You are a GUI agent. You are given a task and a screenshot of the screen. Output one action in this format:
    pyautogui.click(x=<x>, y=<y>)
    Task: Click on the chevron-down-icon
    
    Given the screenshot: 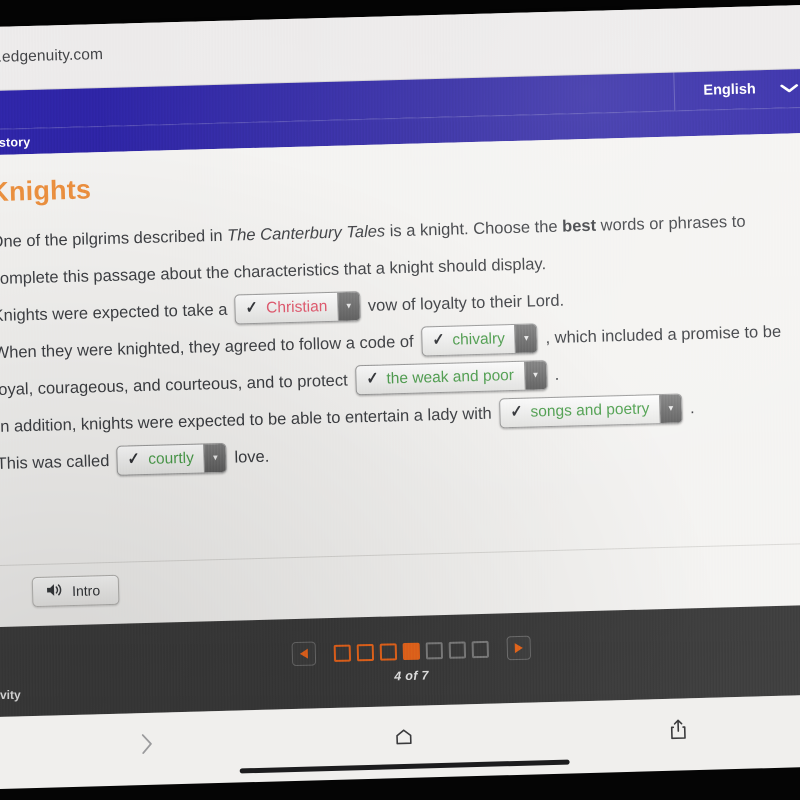 What is the action you would take?
    pyautogui.click(x=789, y=89)
    